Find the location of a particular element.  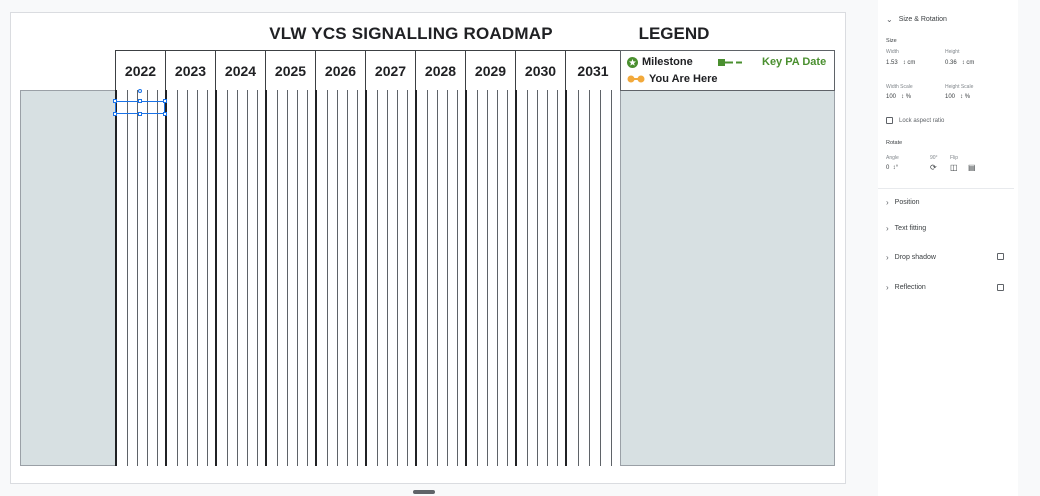

year-column-2026 is located at coordinates (340, 278).